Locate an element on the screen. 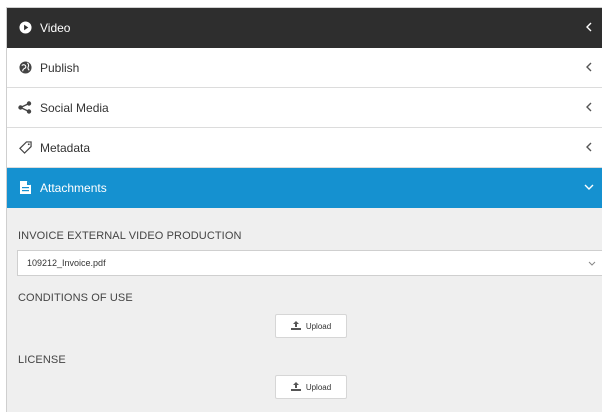 Image resolution: width=602 pixels, height=412 pixels. caret-down-icon is located at coordinates (592, 263).